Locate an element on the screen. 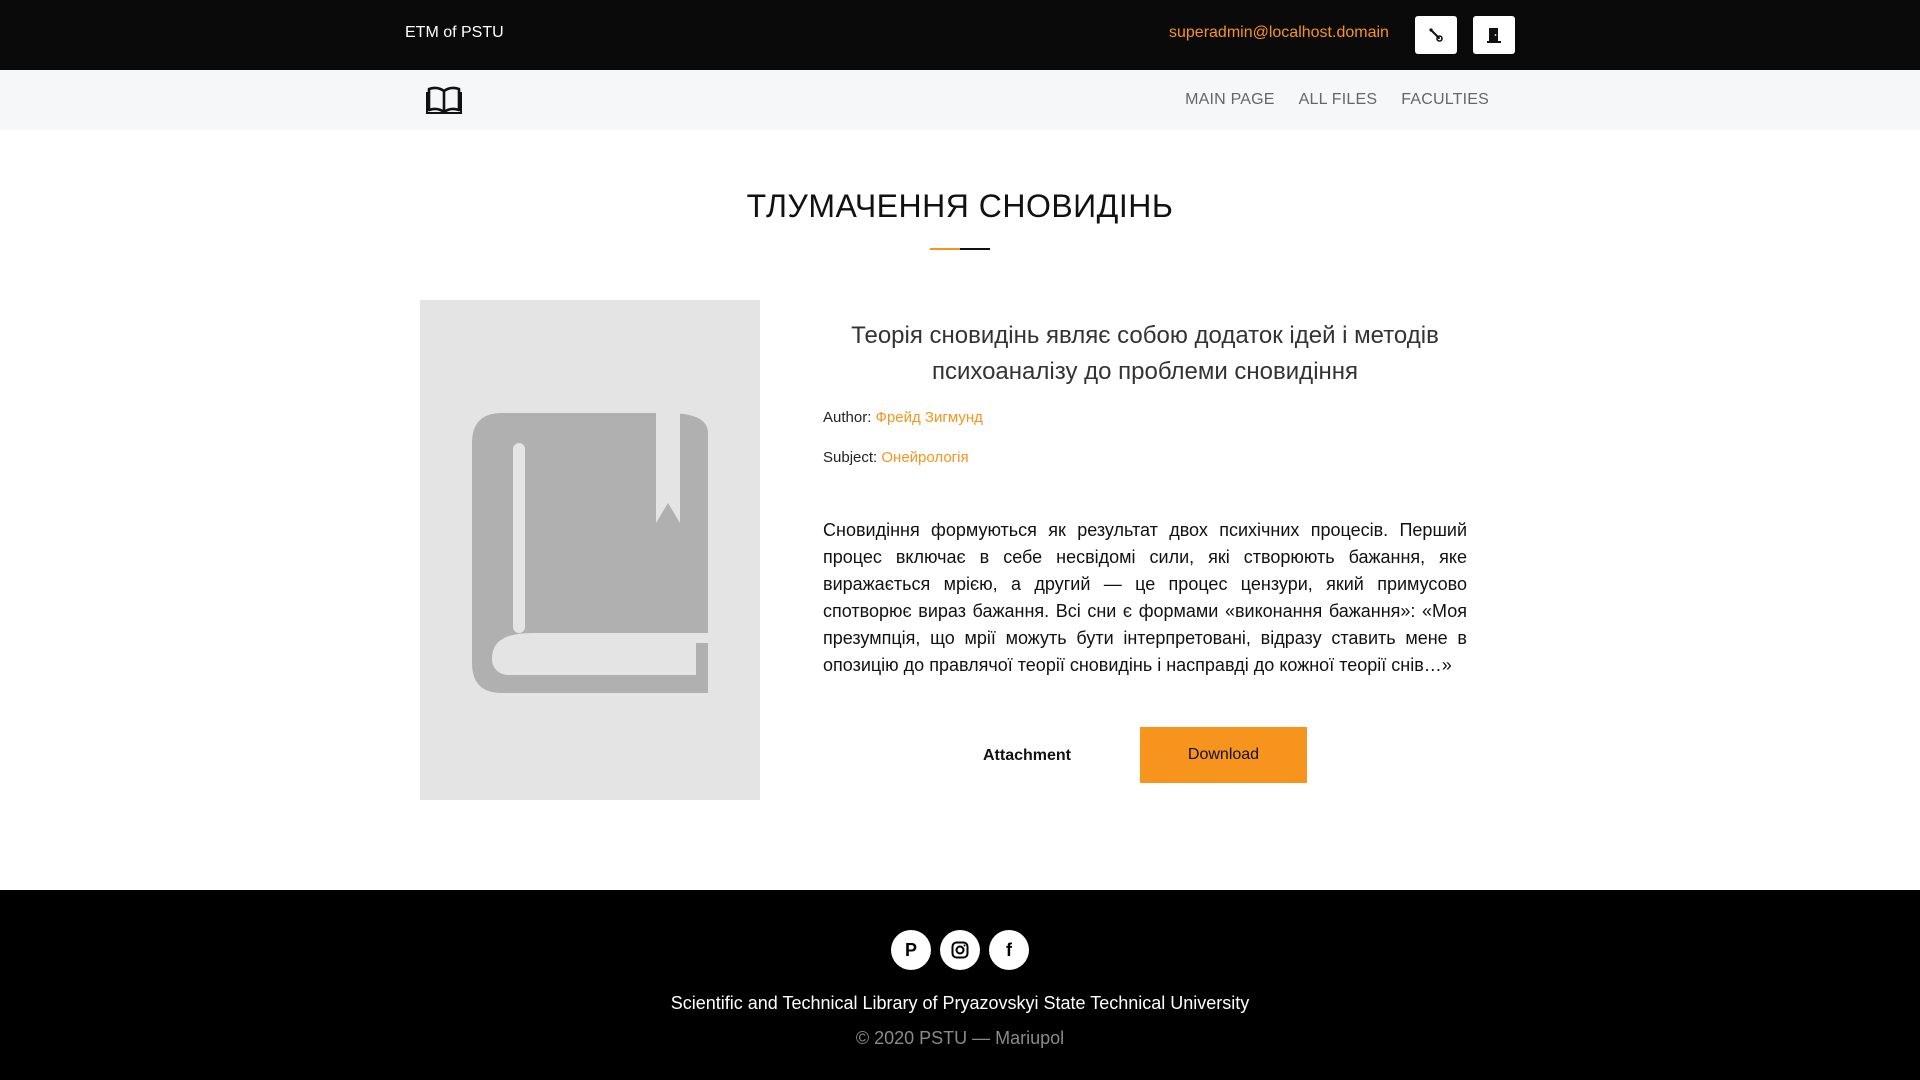 The height and width of the screenshot is (1080, 1920). book-placeholder-icon is located at coordinates (590, 552).